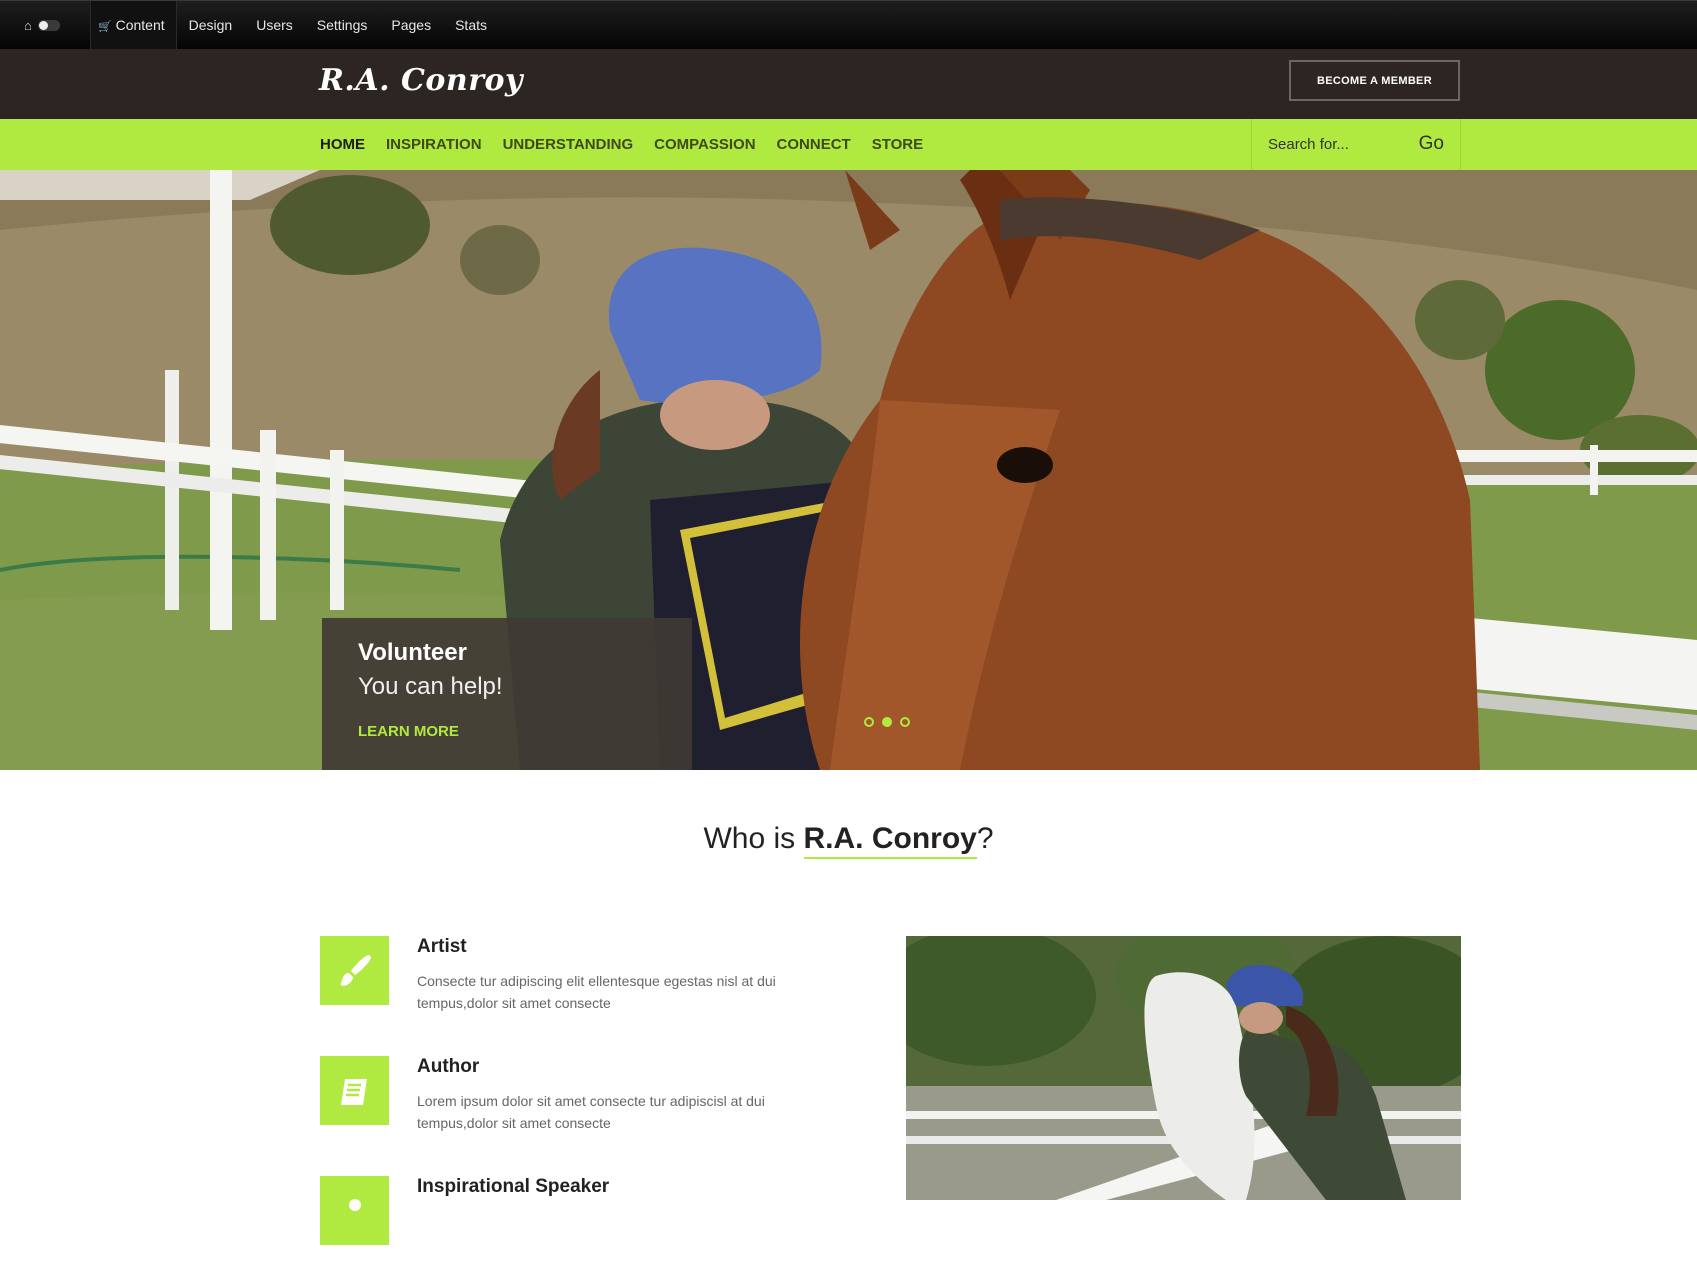 The width and height of the screenshot is (1697, 1276). I want to click on who-heading: Who is R.A. Conroy?, so click(848, 840).